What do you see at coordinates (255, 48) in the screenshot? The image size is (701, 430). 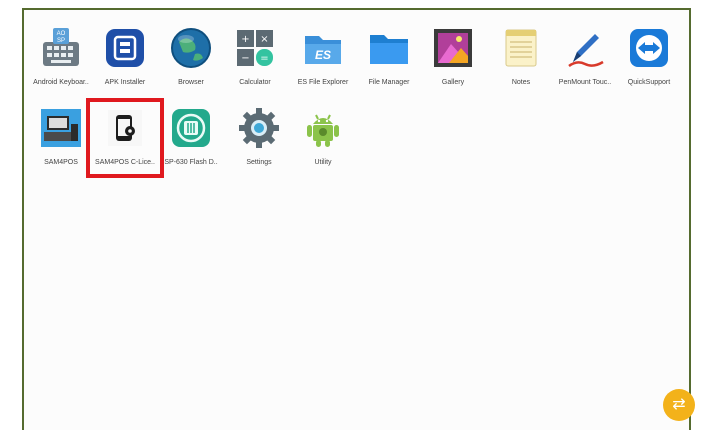 I see `calculator-icon: + × − =` at bounding box center [255, 48].